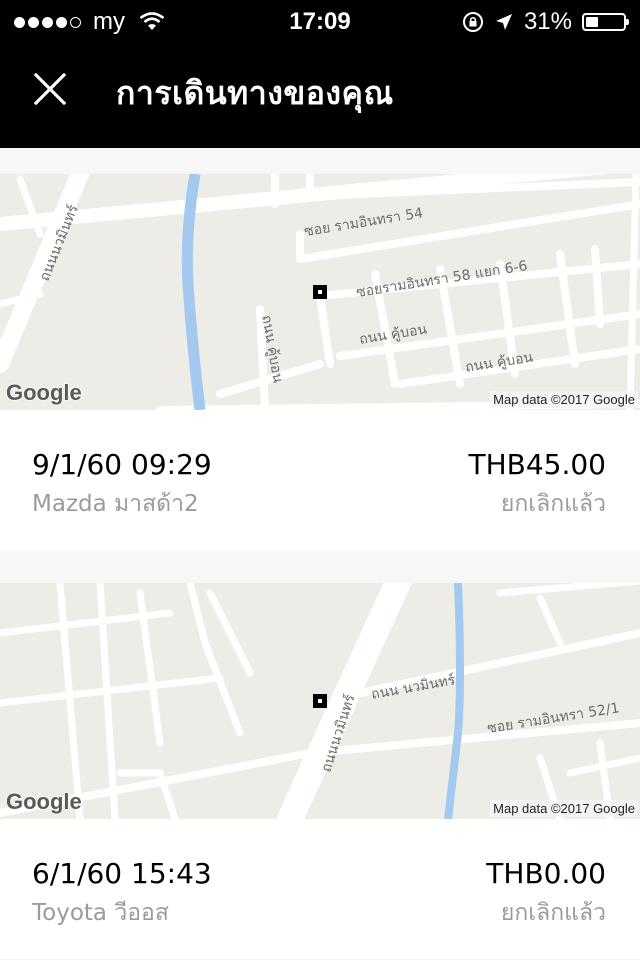  What do you see at coordinates (122, 464) in the screenshot?
I see `trip-datetime: 9/1/60 09:29` at bounding box center [122, 464].